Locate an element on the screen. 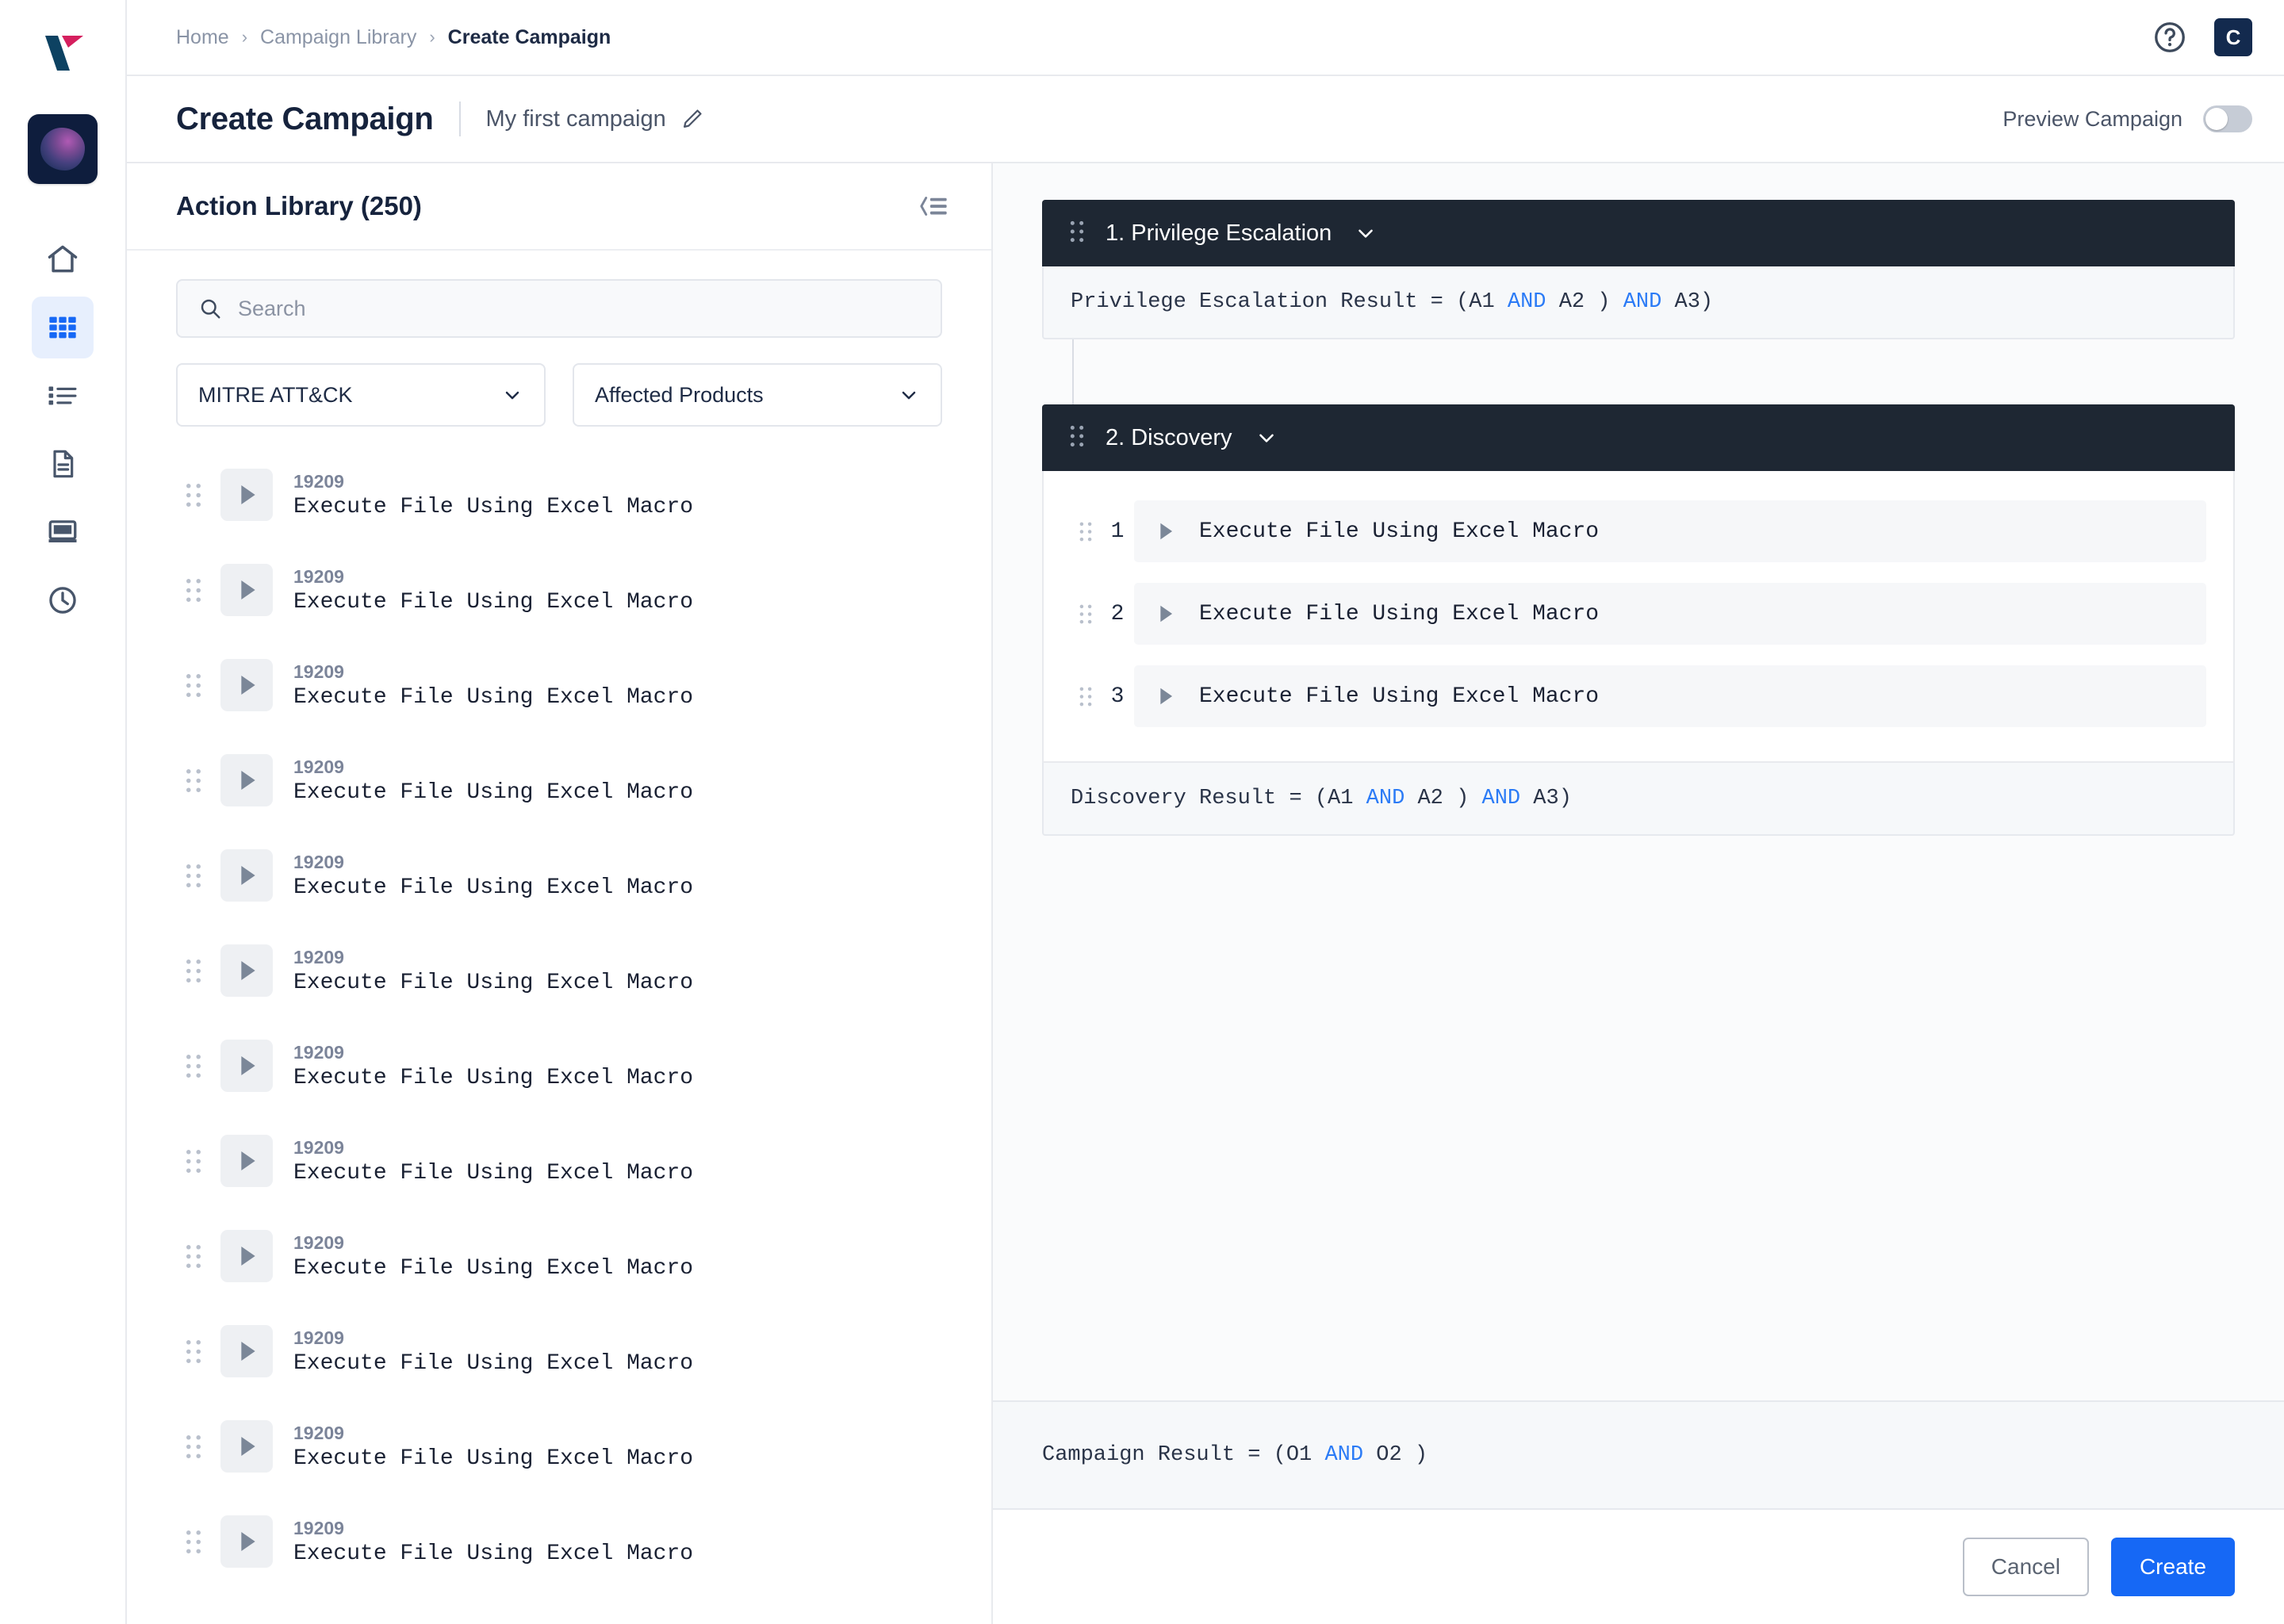 This screenshot has width=2284, height=1624. preview-campaign-toggle is located at coordinates (2227, 118).